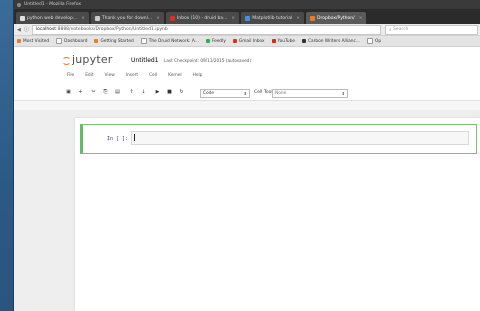 The width and height of the screenshot is (480, 311). What do you see at coordinates (33, 41) in the screenshot?
I see `bookmark-most-visited: Most Visited` at bounding box center [33, 41].